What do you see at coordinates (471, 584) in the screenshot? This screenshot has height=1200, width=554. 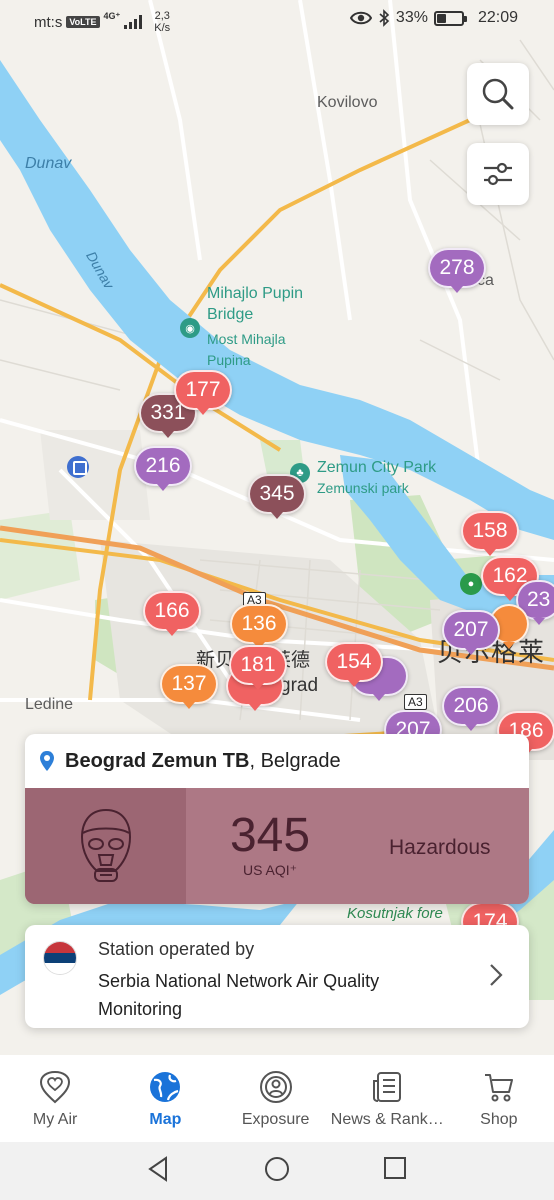 I see `location-pin-icon: ●` at bounding box center [471, 584].